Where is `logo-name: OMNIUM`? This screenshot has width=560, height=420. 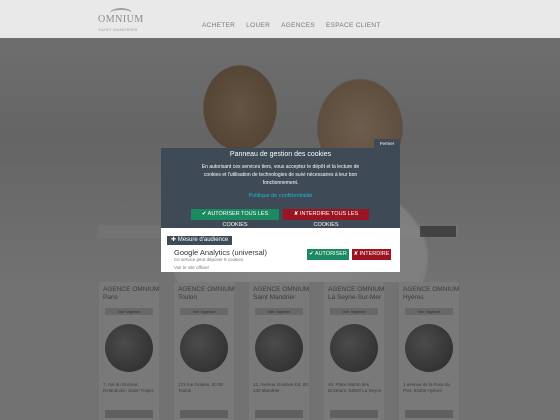
logo-name: OMNIUM is located at coordinates (121, 19).